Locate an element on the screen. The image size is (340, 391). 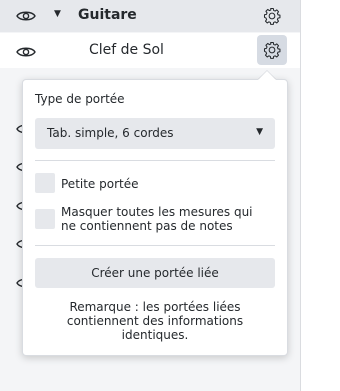
staff-name: Clef de Sol is located at coordinates (126, 50).